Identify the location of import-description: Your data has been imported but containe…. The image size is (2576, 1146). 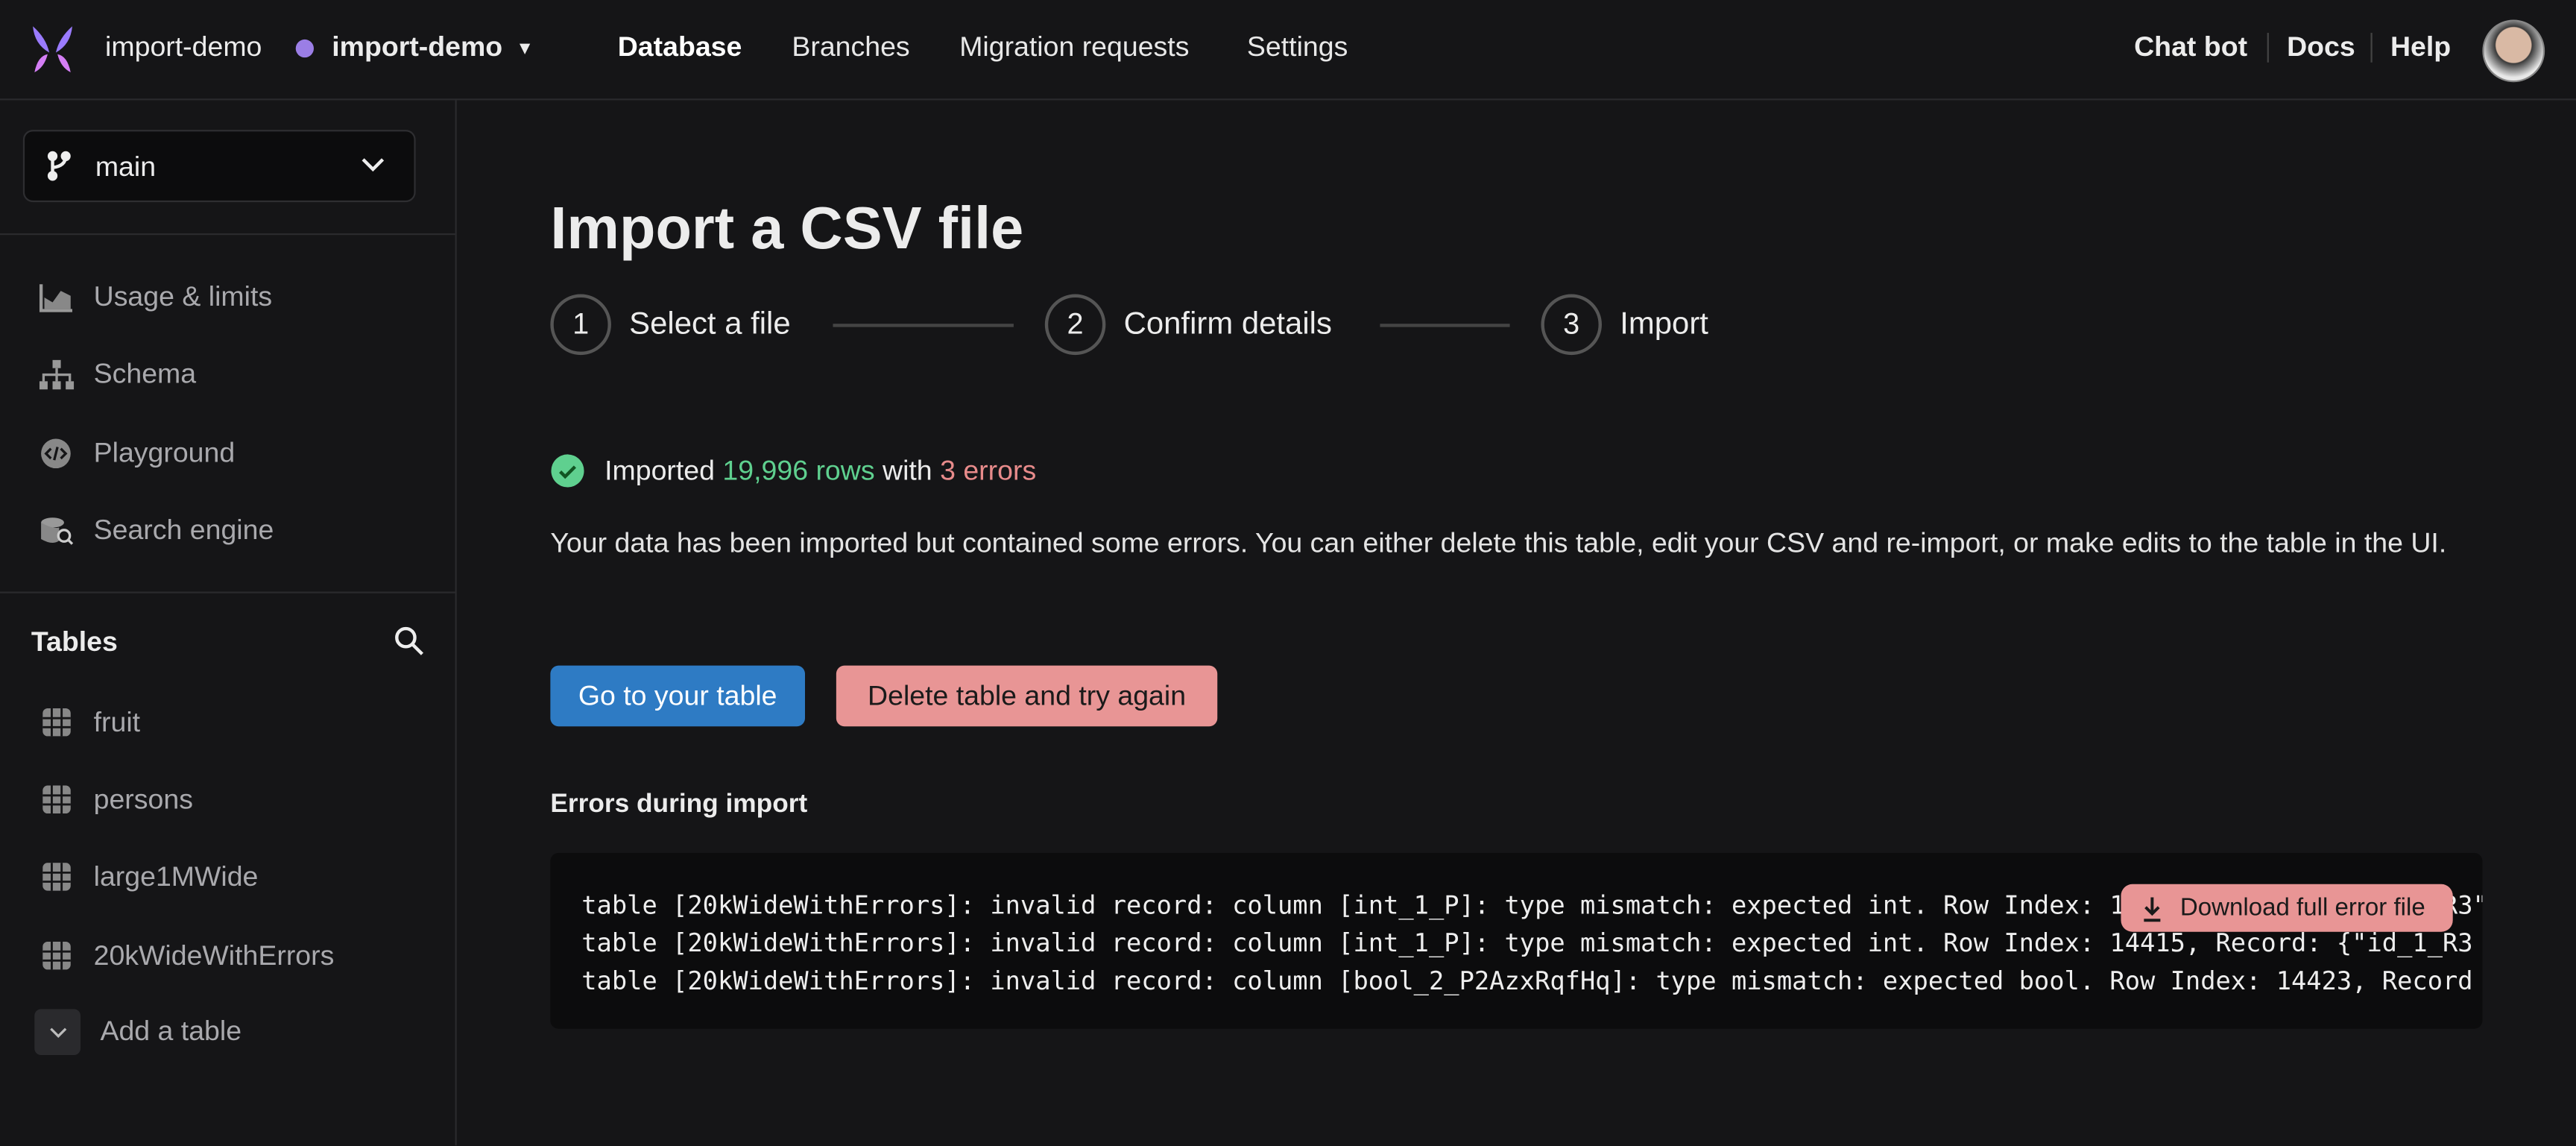
(1498, 543).